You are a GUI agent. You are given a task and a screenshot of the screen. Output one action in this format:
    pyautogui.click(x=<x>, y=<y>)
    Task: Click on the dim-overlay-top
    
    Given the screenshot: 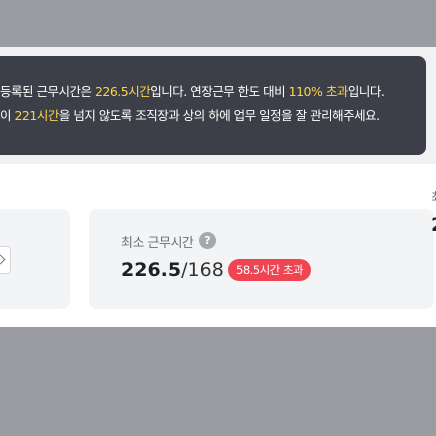 What is the action you would take?
    pyautogui.click(x=218, y=23)
    